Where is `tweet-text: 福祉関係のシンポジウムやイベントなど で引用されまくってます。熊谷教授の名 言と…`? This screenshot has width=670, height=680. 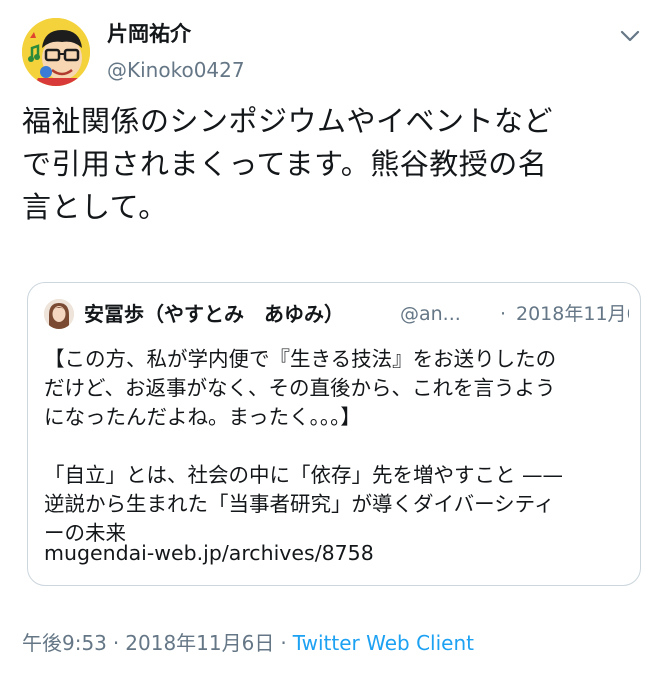 tweet-text: 福祉関係のシンポジウムやイベントなど で引用されまくってます。熊谷教授の名 言と… is located at coordinates (288, 164).